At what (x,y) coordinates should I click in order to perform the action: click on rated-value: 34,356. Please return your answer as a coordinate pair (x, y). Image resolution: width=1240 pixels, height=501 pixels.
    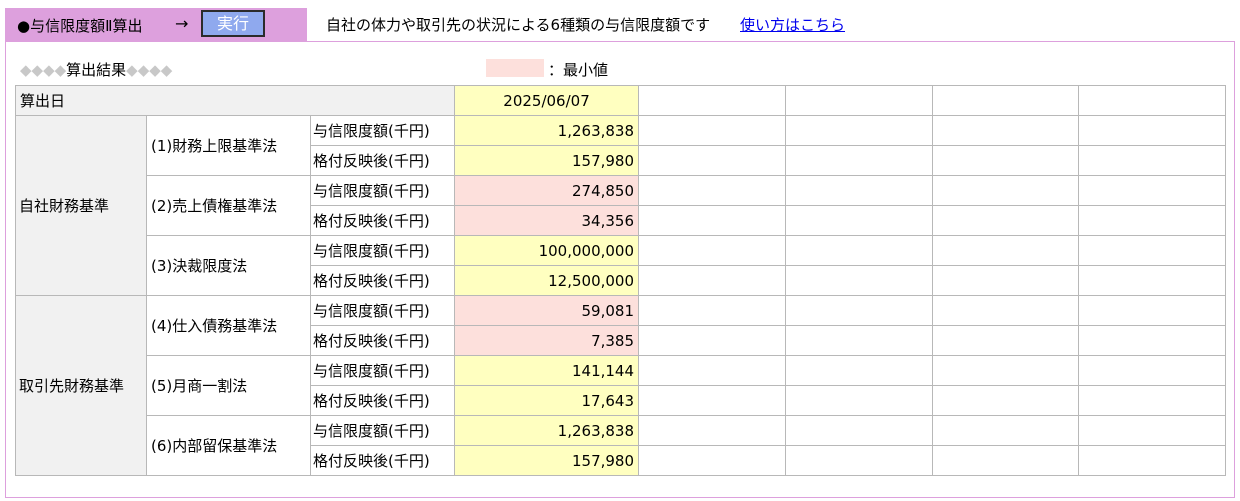
    Looking at the image, I should click on (547, 220).